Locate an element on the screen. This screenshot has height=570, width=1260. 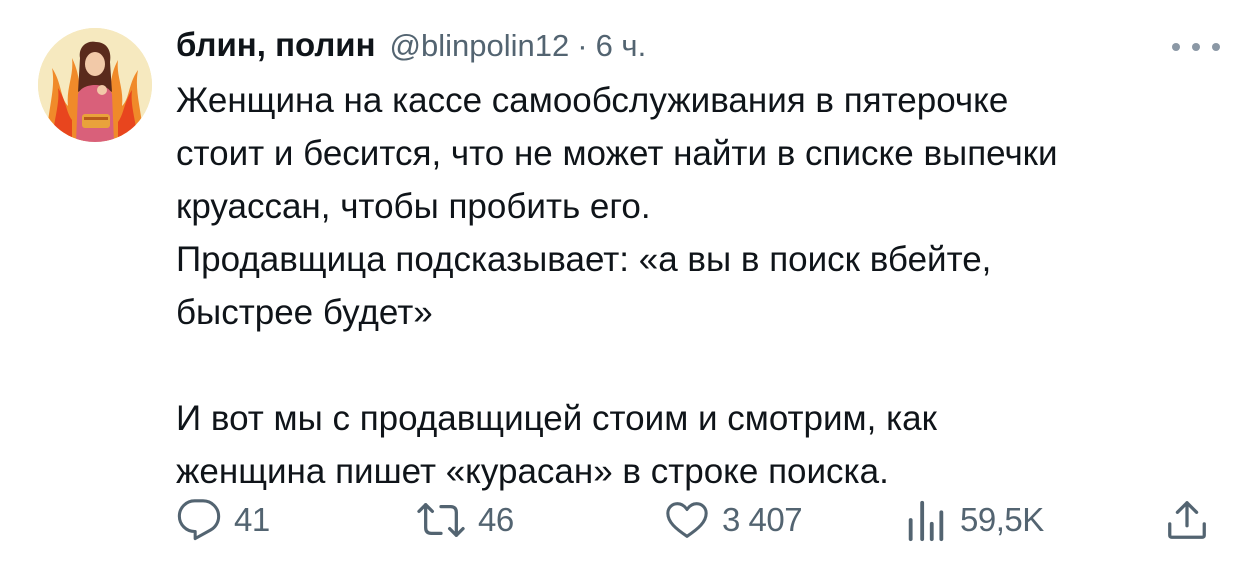
like-count: 3 407 is located at coordinates (762, 519).